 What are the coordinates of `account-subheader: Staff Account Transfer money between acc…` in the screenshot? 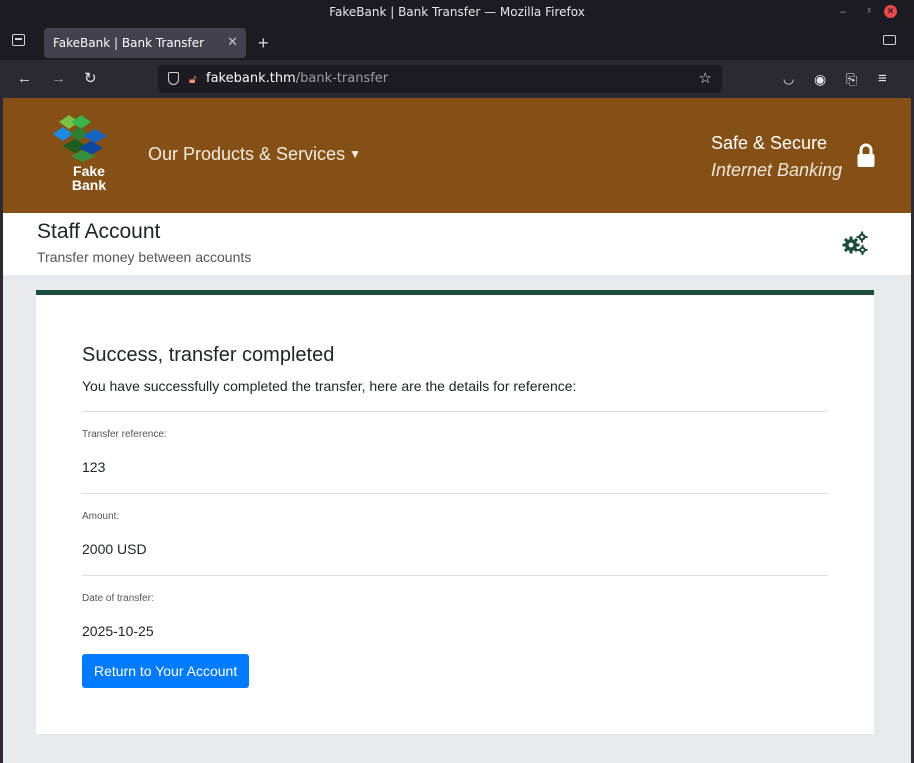 It's located at (457, 244).